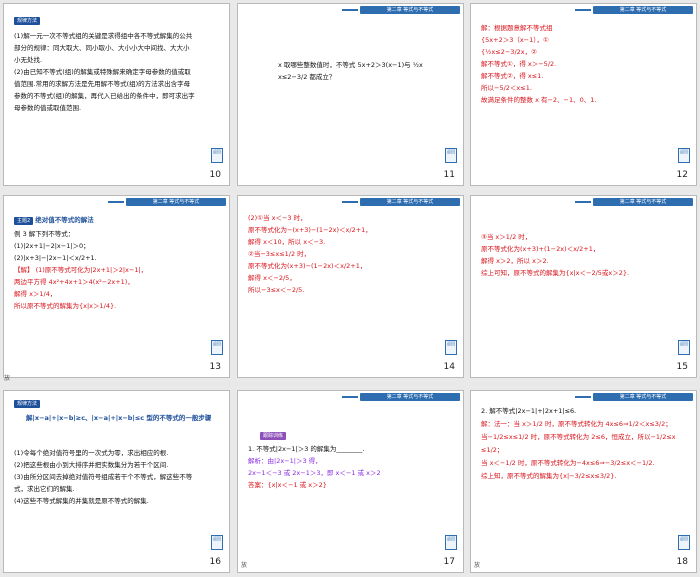 The height and width of the screenshot is (577, 700). I want to click on slide-number: 10, so click(215, 175).